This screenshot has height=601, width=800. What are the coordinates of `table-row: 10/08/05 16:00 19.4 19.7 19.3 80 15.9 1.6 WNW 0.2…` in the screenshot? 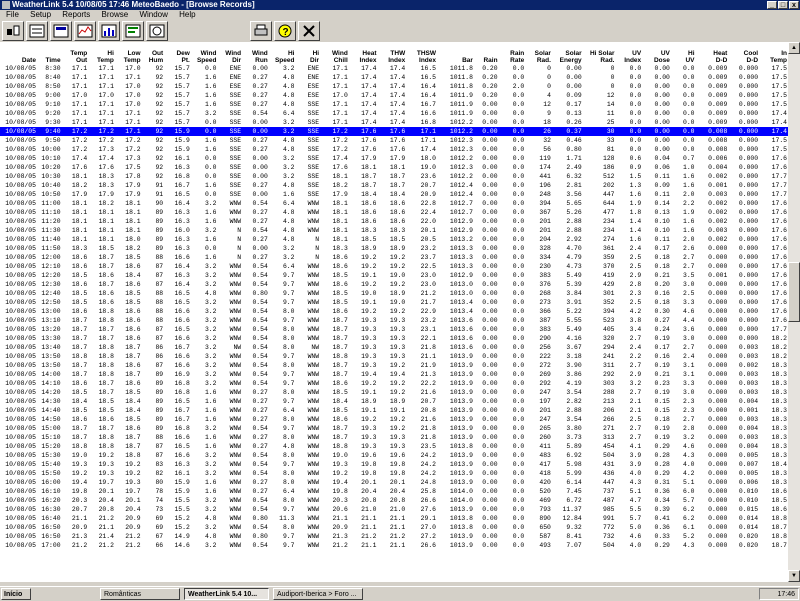 It's located at (394, 482).